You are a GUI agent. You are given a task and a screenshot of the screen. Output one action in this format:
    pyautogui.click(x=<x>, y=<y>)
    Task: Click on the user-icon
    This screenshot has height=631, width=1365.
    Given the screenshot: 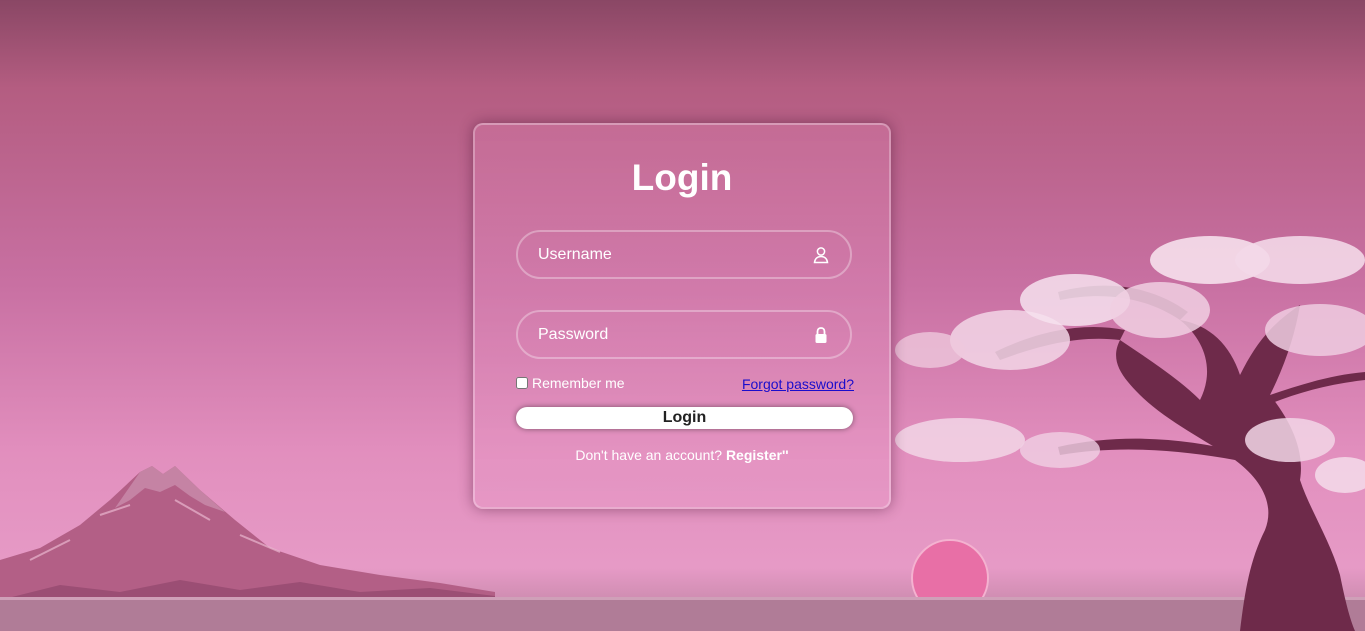 What is the action you would take?
    pyautogui.click(x=821, y=255)
    